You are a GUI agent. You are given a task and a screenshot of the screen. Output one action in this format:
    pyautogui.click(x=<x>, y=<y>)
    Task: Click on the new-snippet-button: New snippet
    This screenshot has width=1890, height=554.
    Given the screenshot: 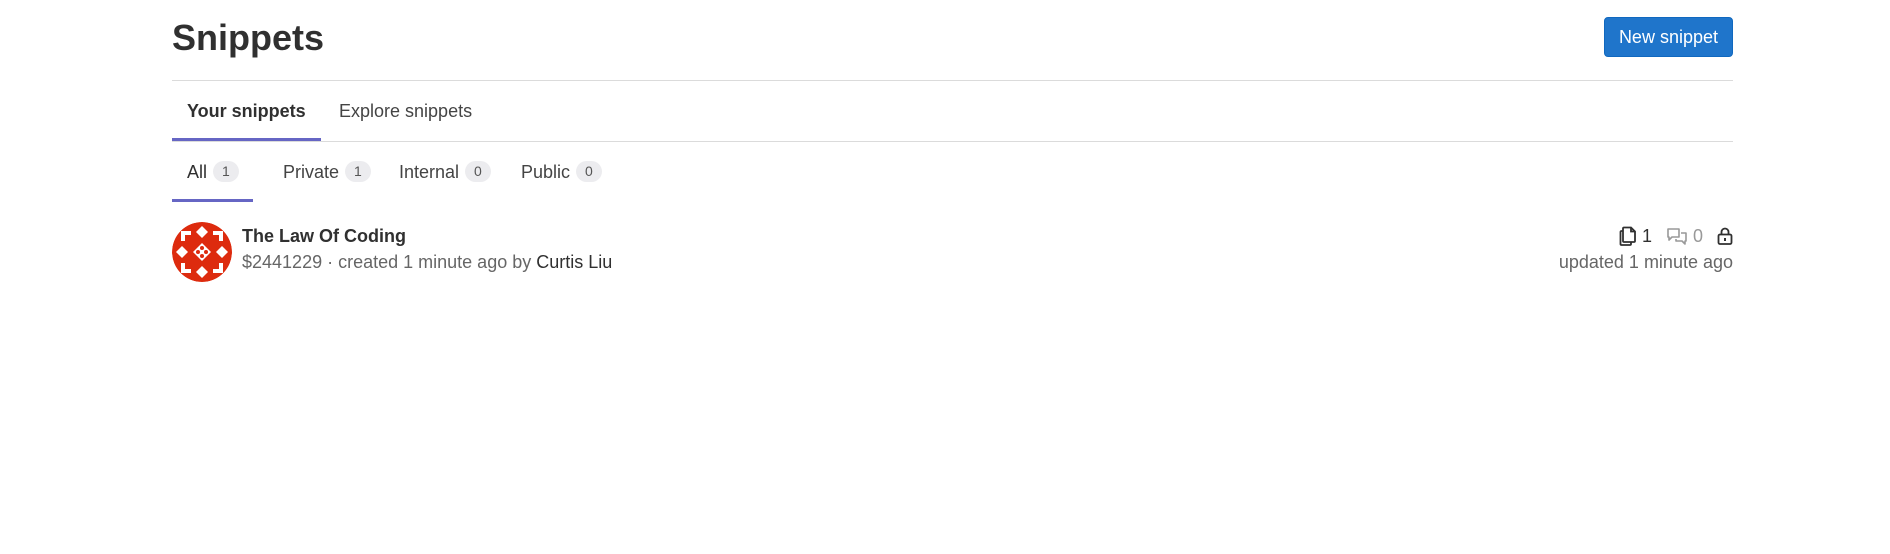 What is the action you would take?
    pyautogui.click(x=1668, y=37)
    